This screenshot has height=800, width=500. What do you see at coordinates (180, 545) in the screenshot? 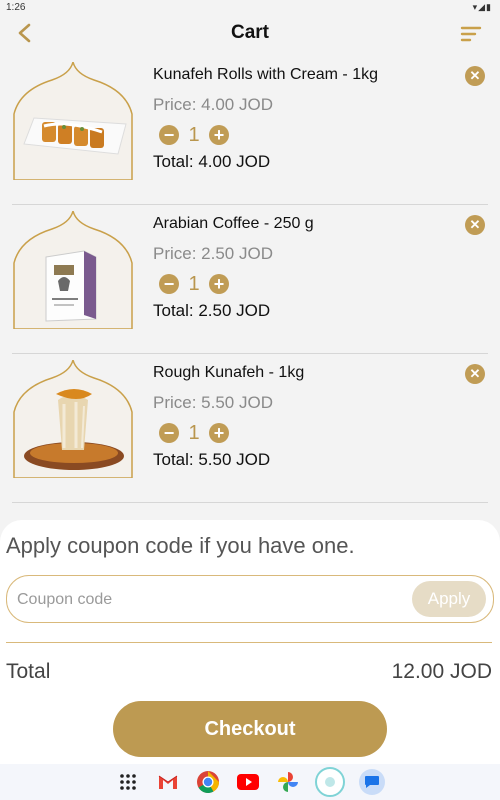
I see `coupon-title: Apply coupon code if you have one.` at bounding box center [180, 545].